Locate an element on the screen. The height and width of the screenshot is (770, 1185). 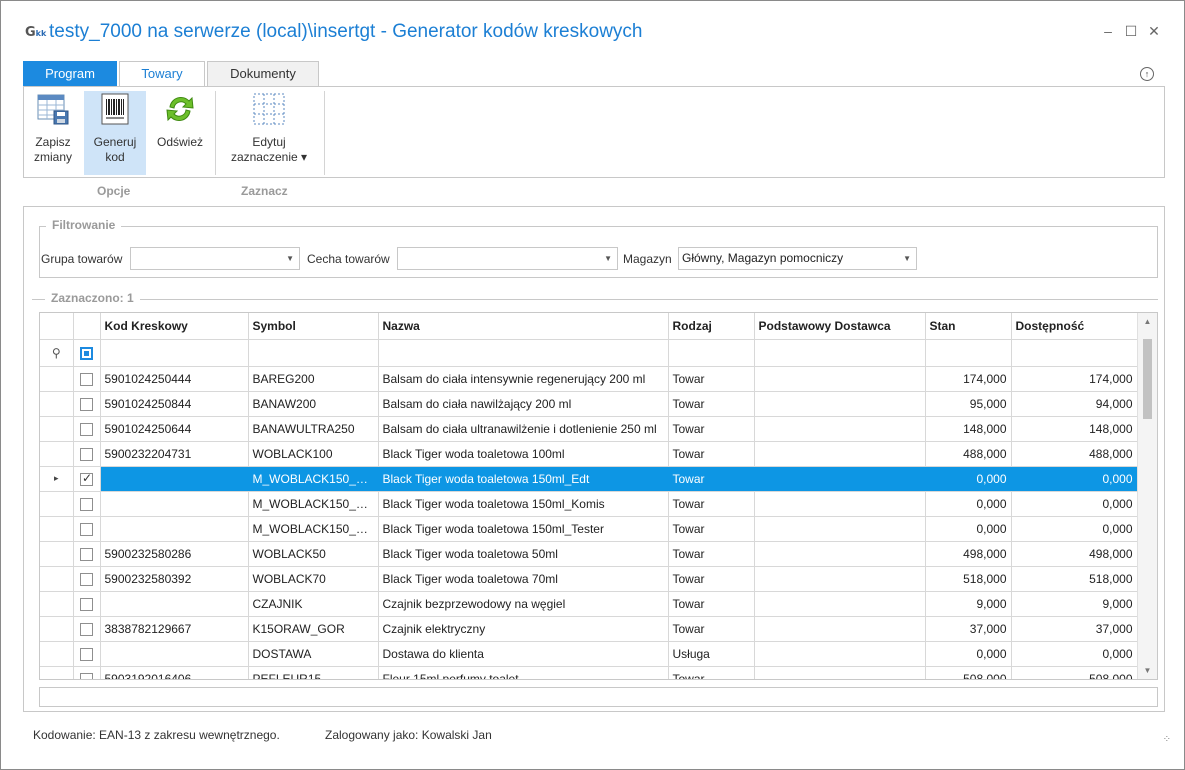
minimize-button: – is located at coordinates (1108, 31).